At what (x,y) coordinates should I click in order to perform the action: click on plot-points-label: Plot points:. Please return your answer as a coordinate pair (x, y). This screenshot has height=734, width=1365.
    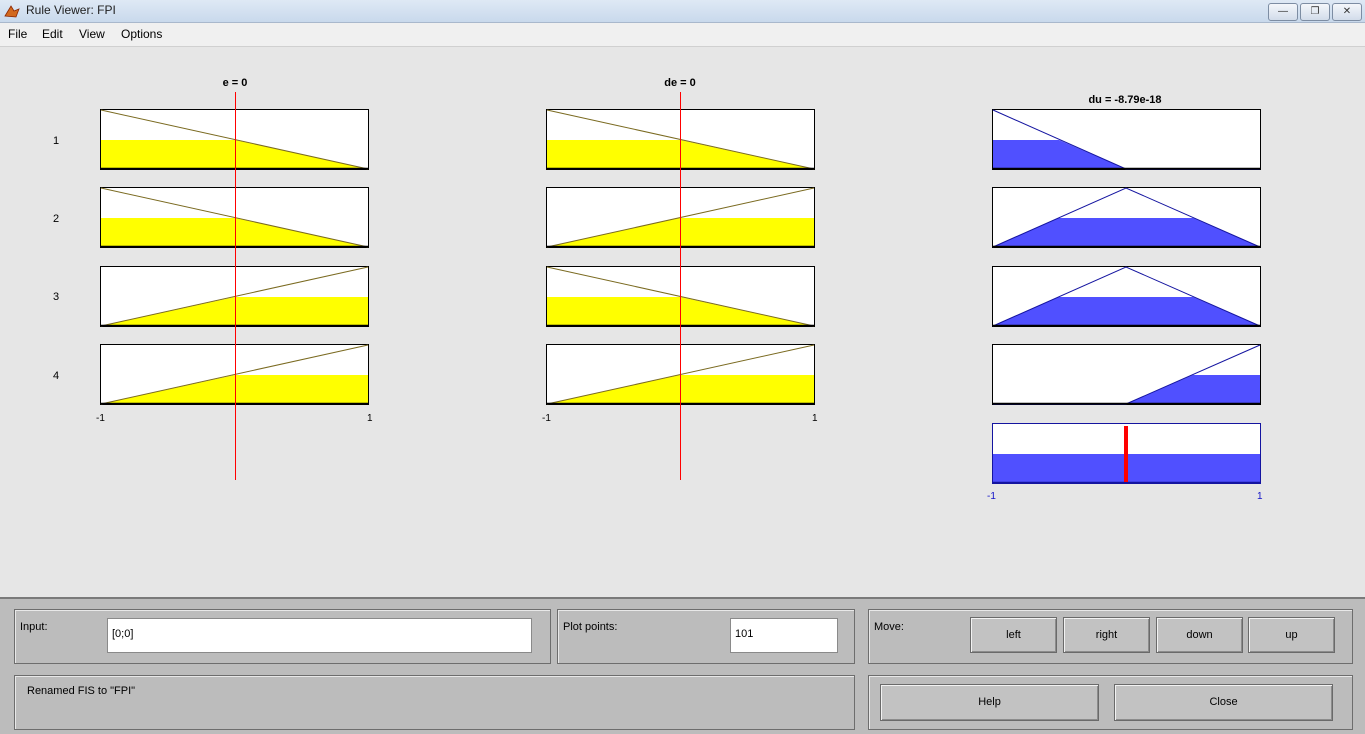
    Looking at the image, I should click on (590, 627).